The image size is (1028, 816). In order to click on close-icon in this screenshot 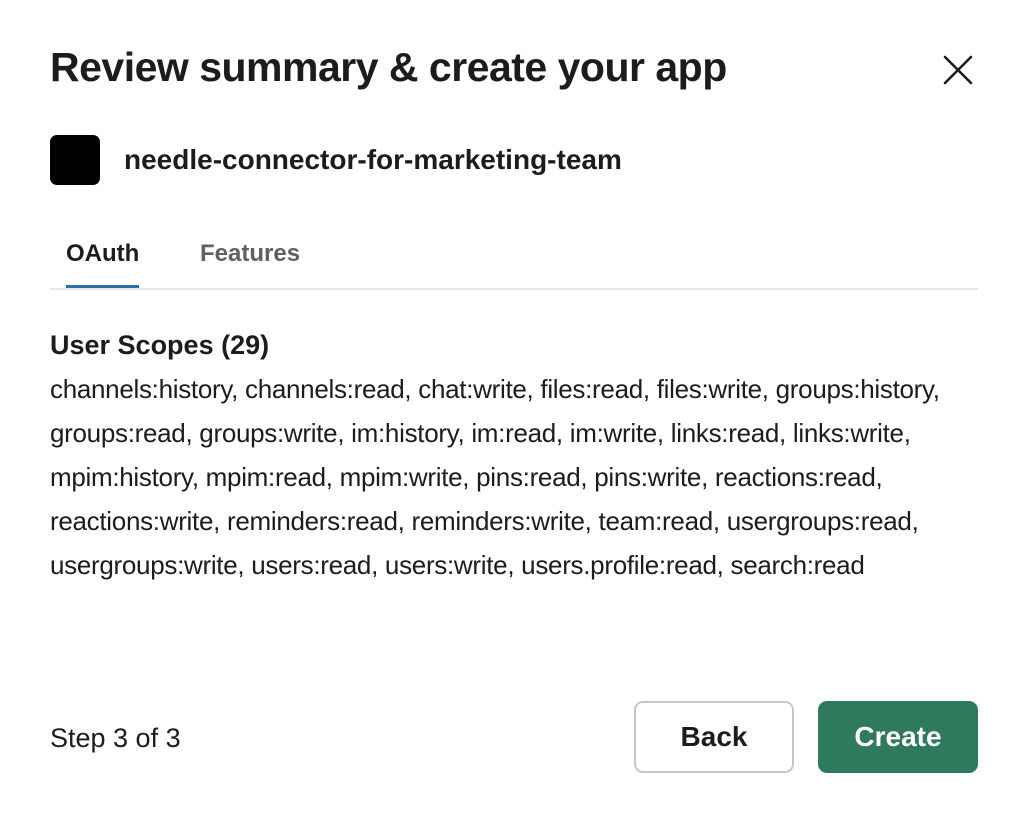, I will do `click(958, 72)`.